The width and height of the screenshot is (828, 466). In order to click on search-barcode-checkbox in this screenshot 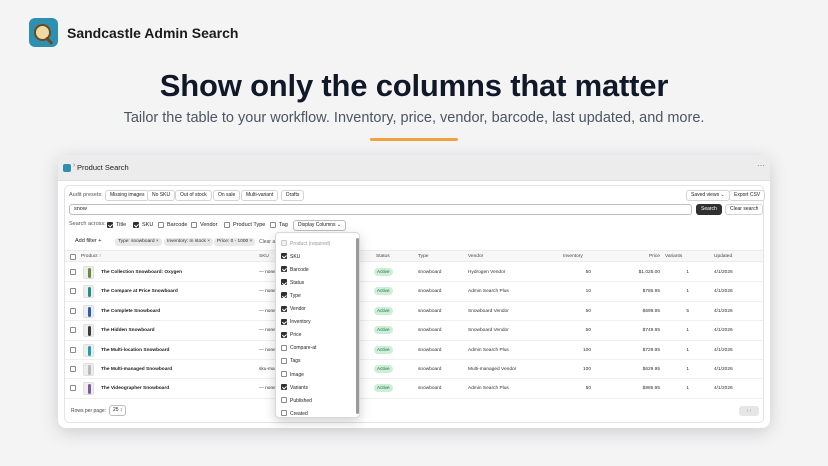, I will do `click(161, 225)`.